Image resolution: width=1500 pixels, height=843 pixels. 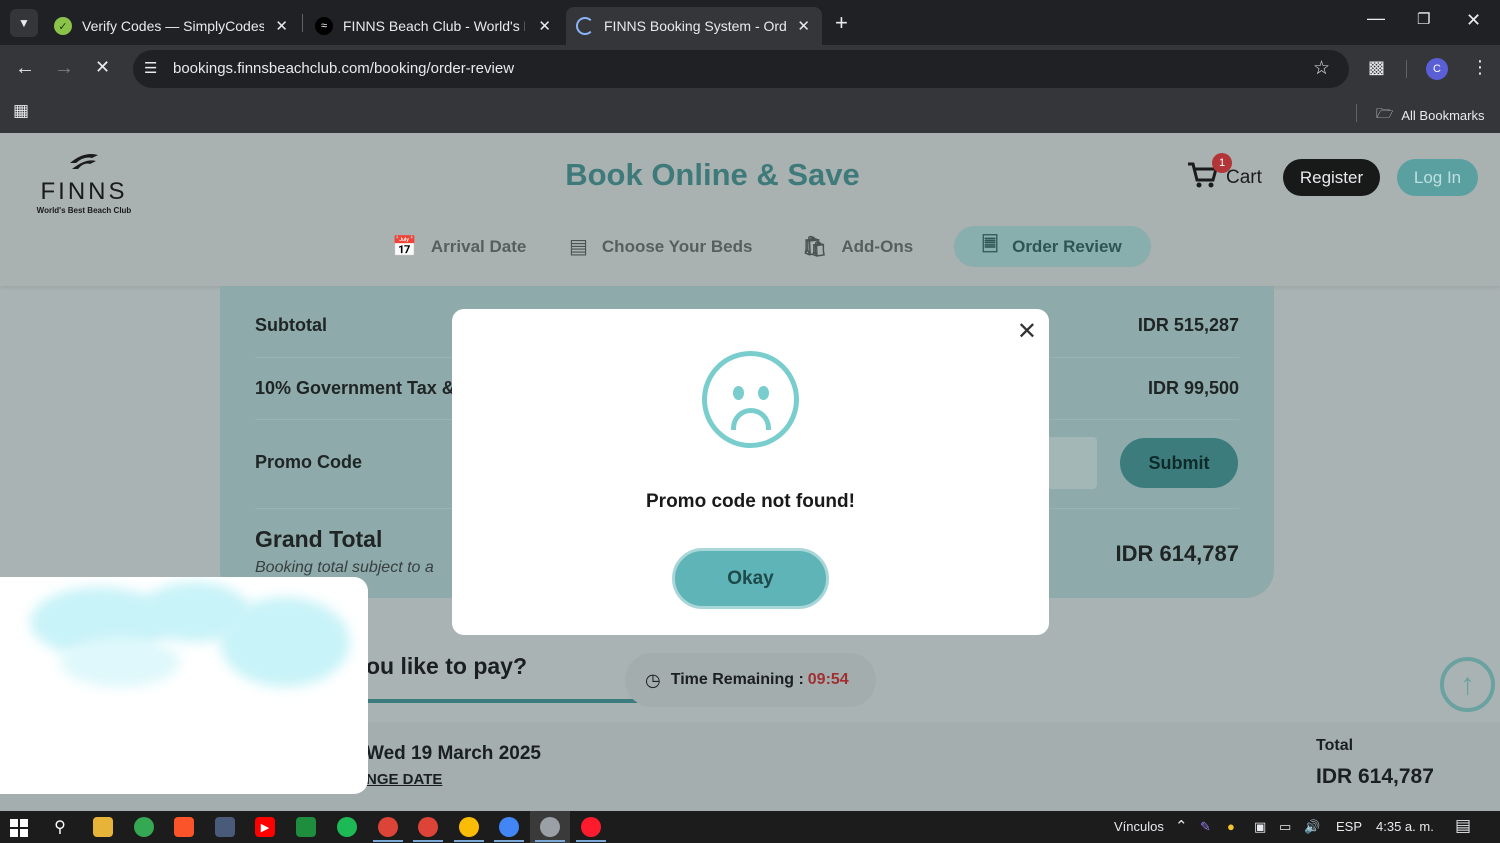 What do you see at coordinates (1376, 18) in the screenshot?
I see `minimize-icon: —` at bounding box center [1376, 18].